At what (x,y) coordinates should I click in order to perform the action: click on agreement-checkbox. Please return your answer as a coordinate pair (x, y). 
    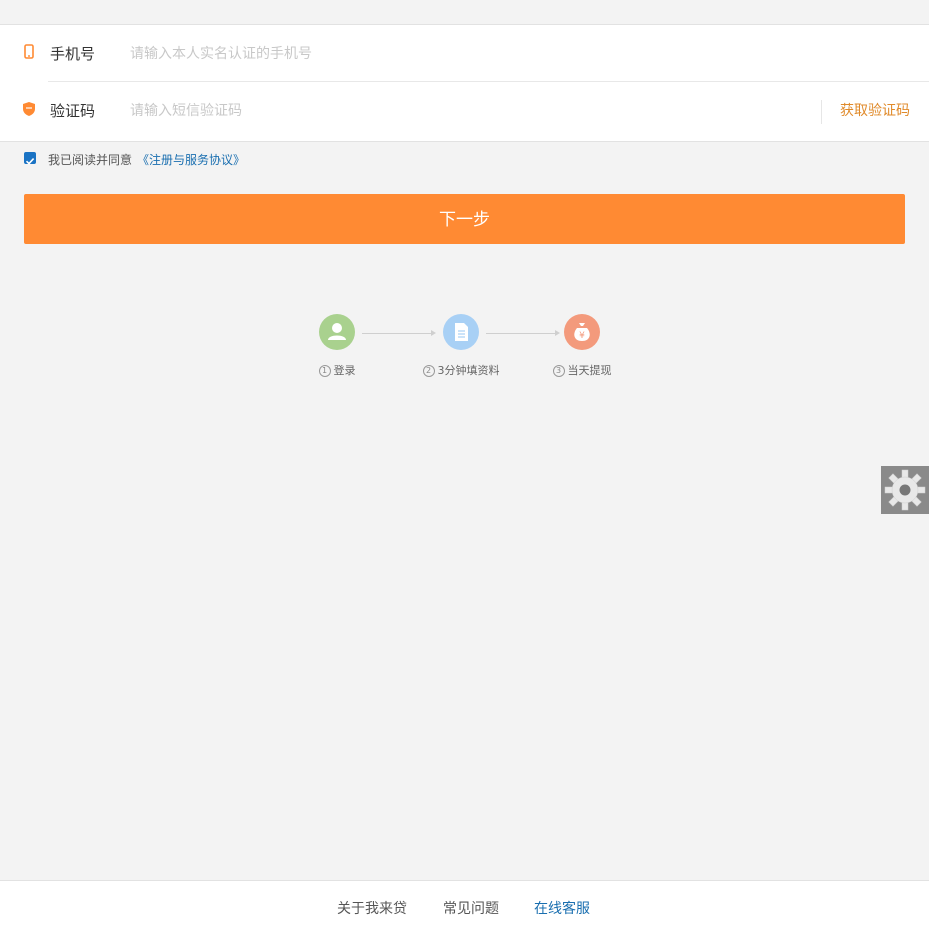
    Looking at the image, I should click on (30, 158).